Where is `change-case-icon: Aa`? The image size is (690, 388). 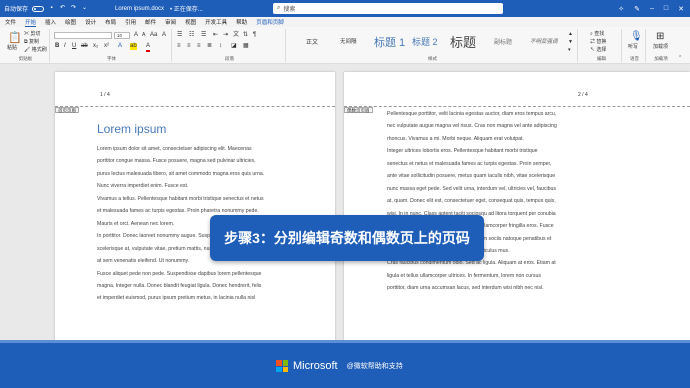 change-case-icon: Aa is located at coordinates (153, 35).